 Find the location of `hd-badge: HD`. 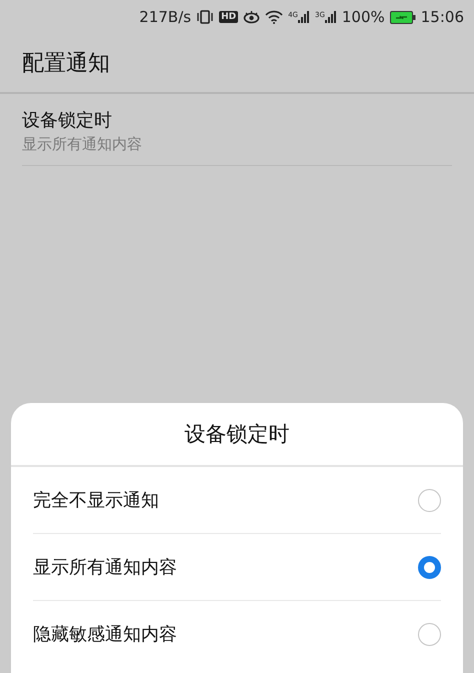

hd-badge: HD is located at coordinates (228, 17).